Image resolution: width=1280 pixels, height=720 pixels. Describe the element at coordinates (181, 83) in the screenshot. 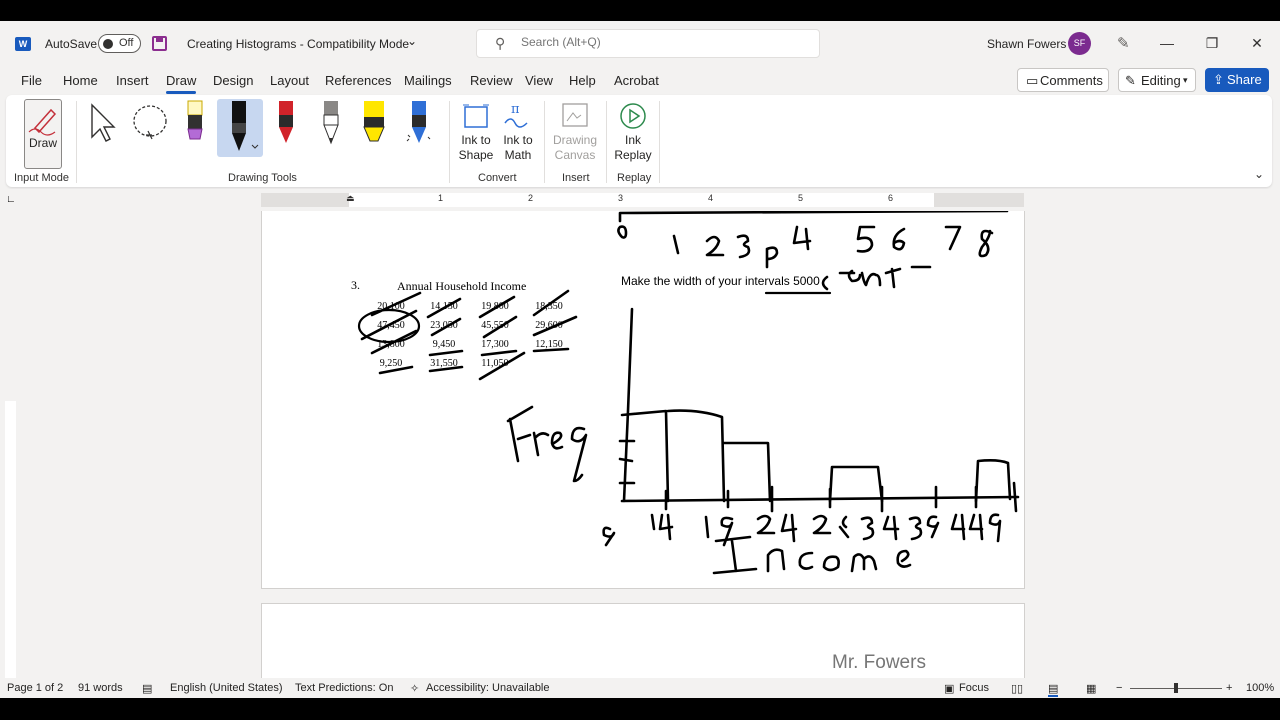

I see `tab-draw: Draw` at that location.